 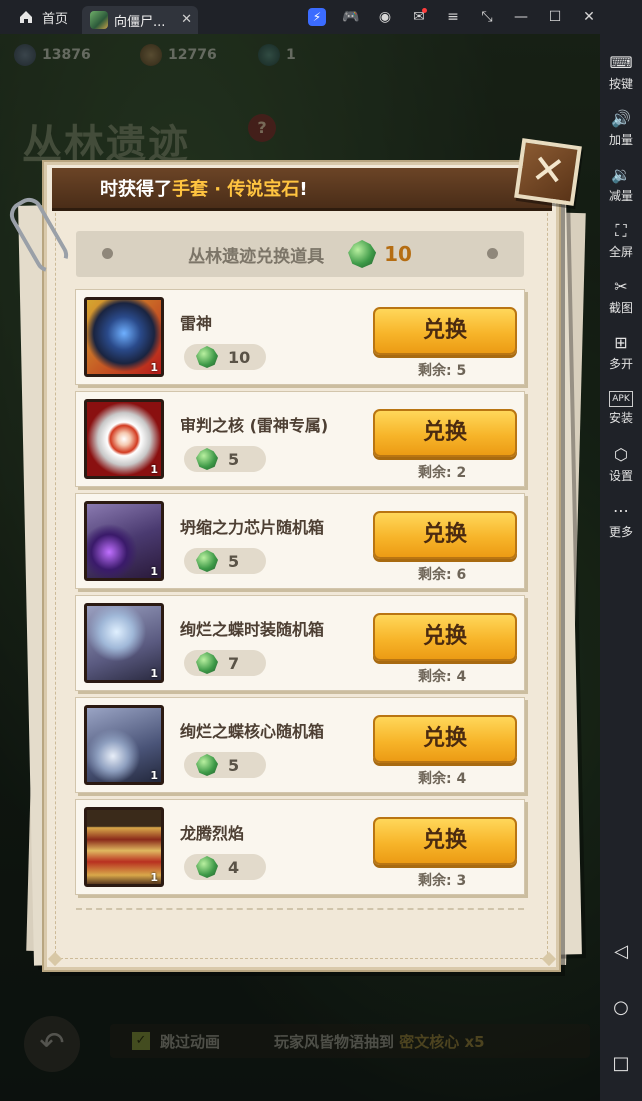 What do you see at coordinates (487, 17) in the screenshot?
I see `shrink-window-icon: ⤡` at bounding box center [487, 17].